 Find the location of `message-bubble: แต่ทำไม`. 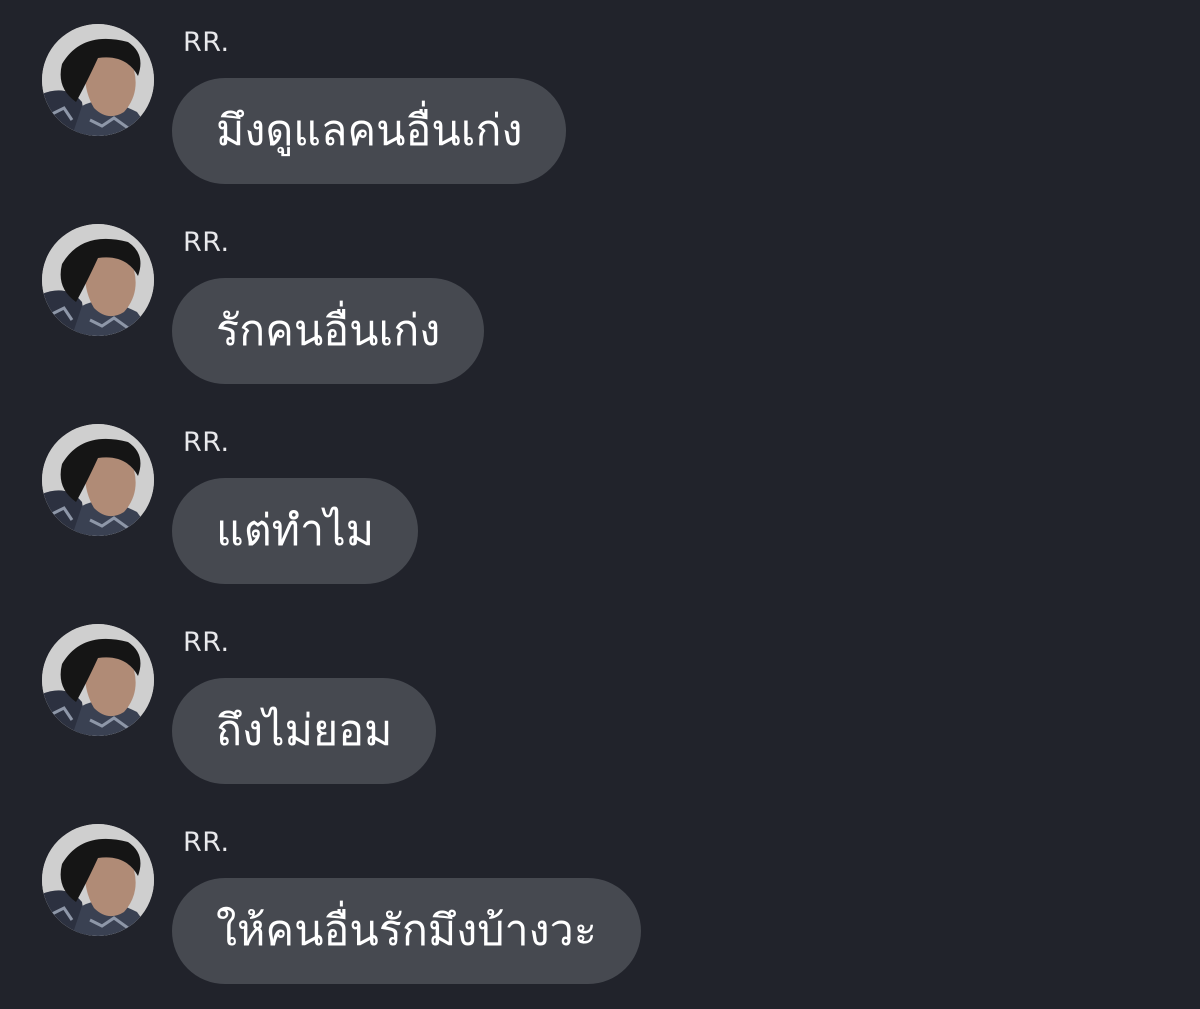

message-bubble: แต่ทำไม is located at coordinates (295, 531).